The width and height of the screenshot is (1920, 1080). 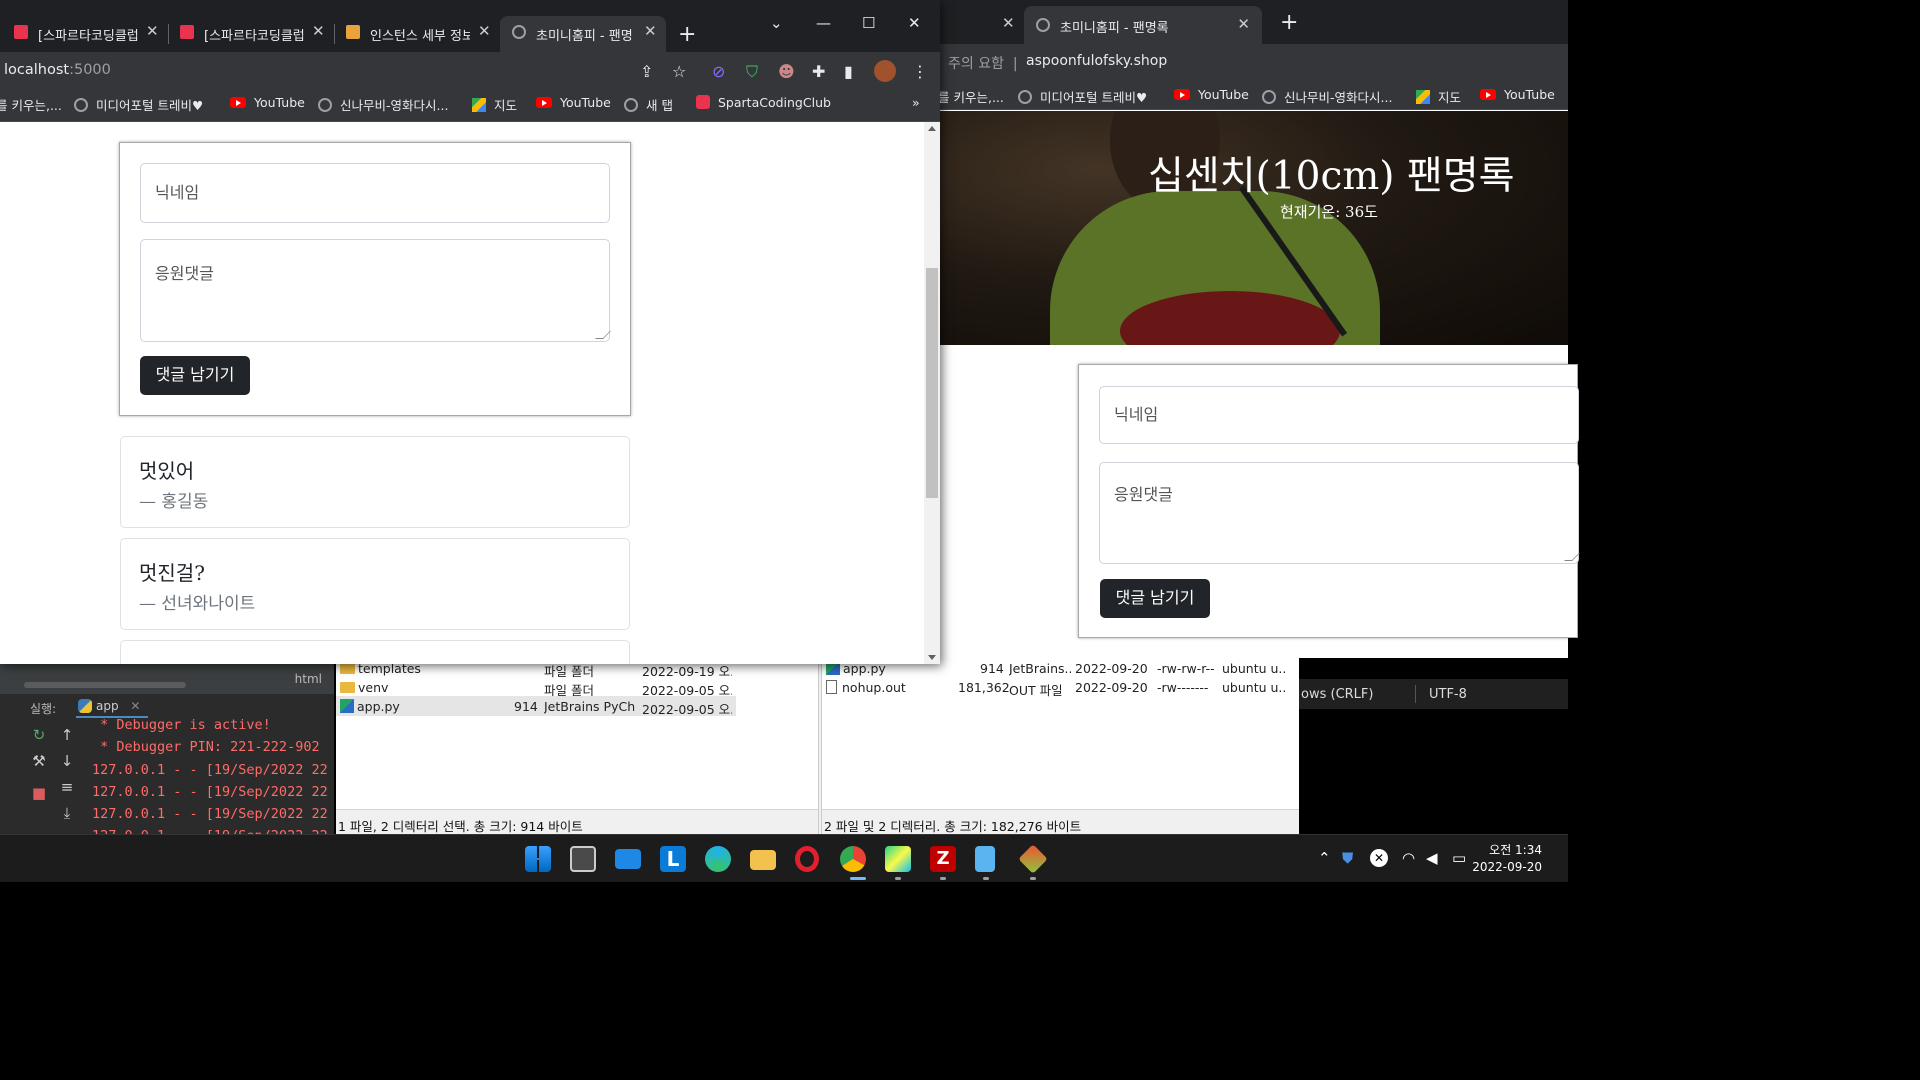 I want to click on extension-face-icon: ☻, so click(x=786, y=71).